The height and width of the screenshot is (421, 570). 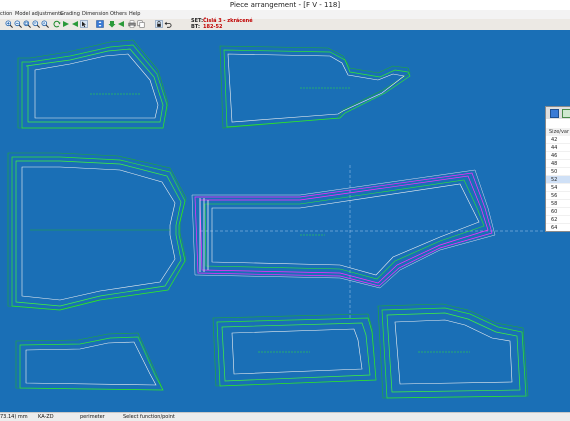 I want to click on menu-item-others: Others, so click(x=118, y=14).